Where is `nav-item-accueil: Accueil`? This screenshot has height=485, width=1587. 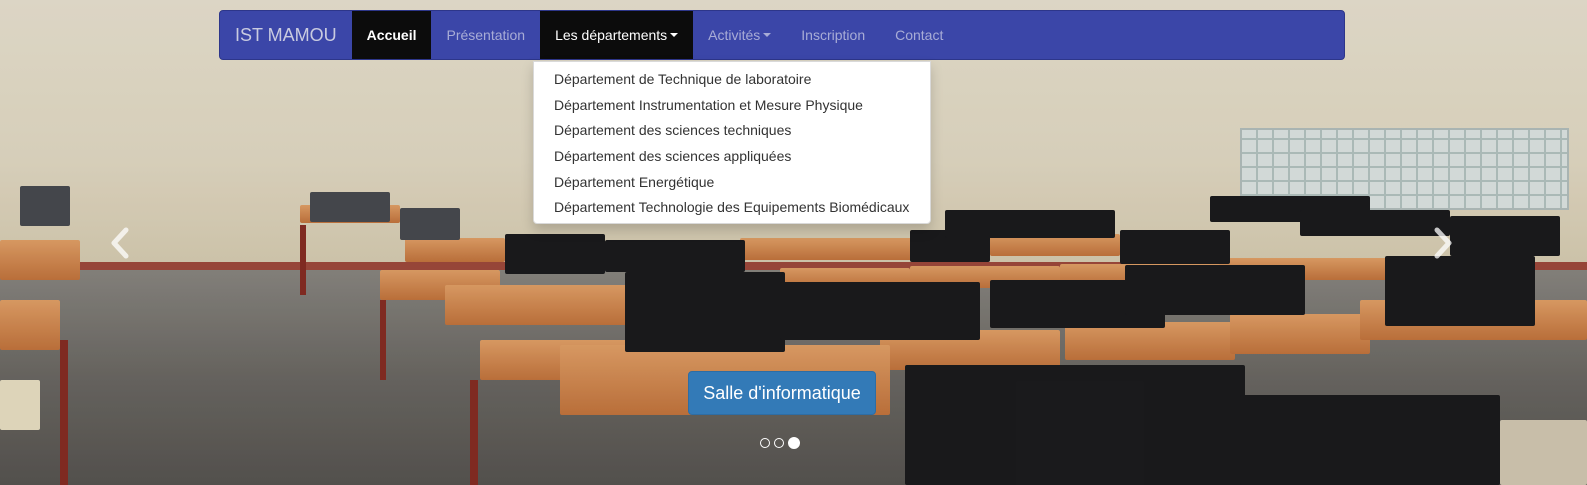 nav-item-accueil: Accueil is located at coordinates (391, 35).